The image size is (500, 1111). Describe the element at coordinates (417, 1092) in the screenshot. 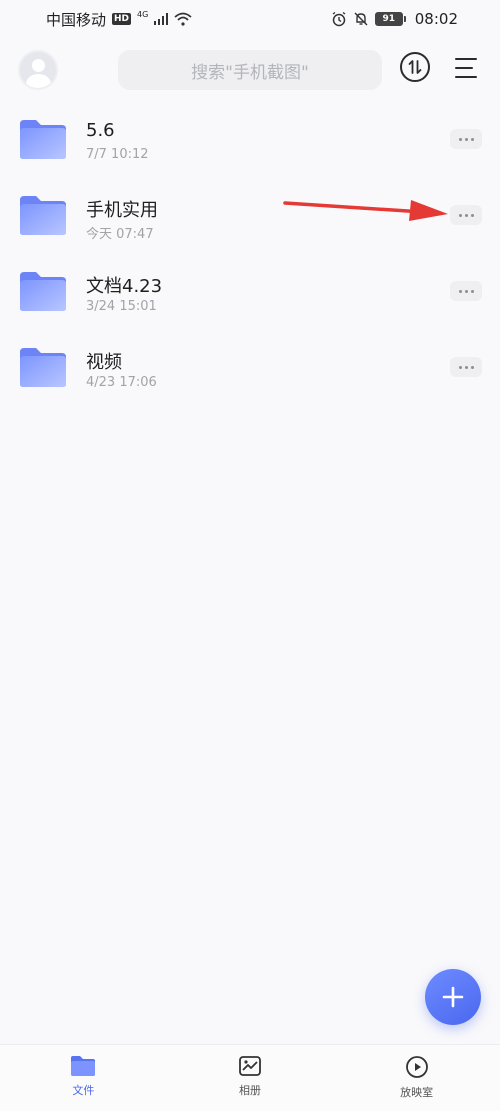

I see `nav-label: 放映室` at that location.